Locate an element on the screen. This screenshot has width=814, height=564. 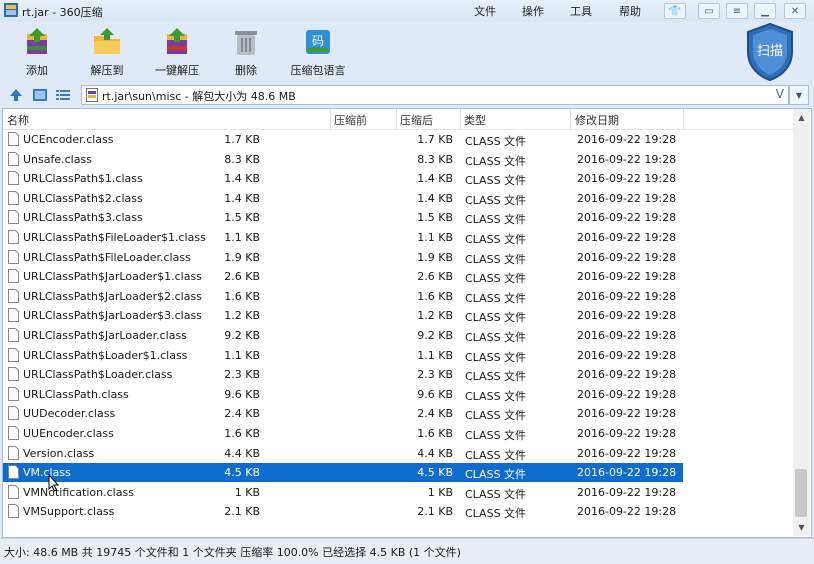
path-field: rt.jar\sun\misc - 解包大小为 48.6 MB V is located at coordinates (435, 95).